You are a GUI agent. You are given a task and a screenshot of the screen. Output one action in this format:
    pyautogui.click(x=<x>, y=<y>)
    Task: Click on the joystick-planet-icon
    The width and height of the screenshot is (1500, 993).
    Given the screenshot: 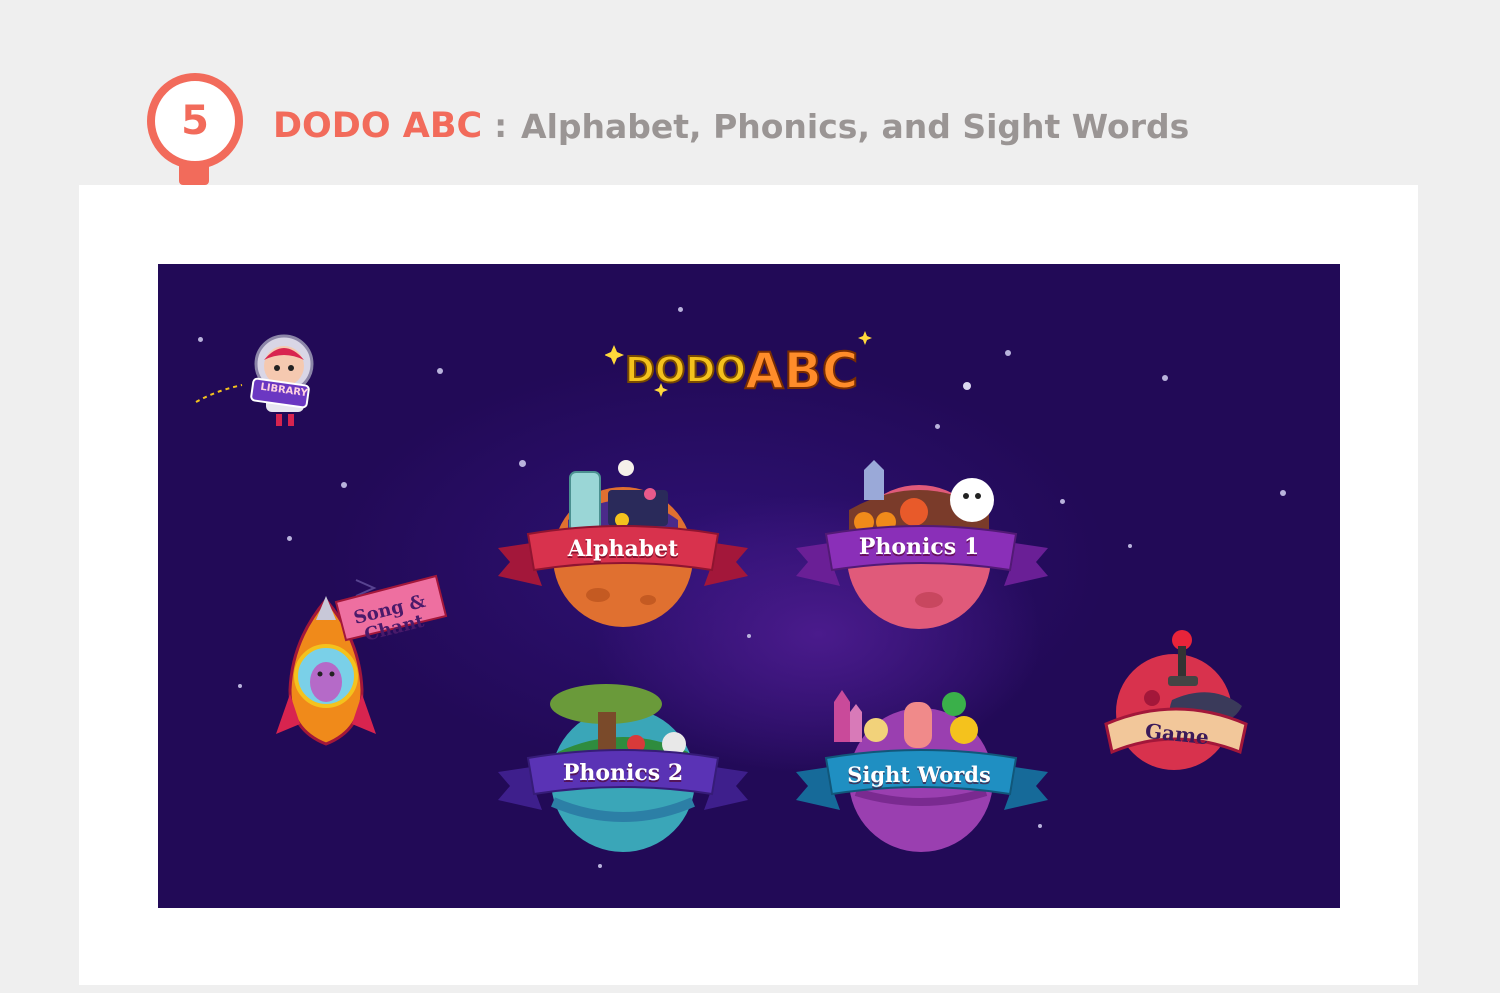 What is the action you would take?
    pyautogui.click(x=1176, y=700)
    